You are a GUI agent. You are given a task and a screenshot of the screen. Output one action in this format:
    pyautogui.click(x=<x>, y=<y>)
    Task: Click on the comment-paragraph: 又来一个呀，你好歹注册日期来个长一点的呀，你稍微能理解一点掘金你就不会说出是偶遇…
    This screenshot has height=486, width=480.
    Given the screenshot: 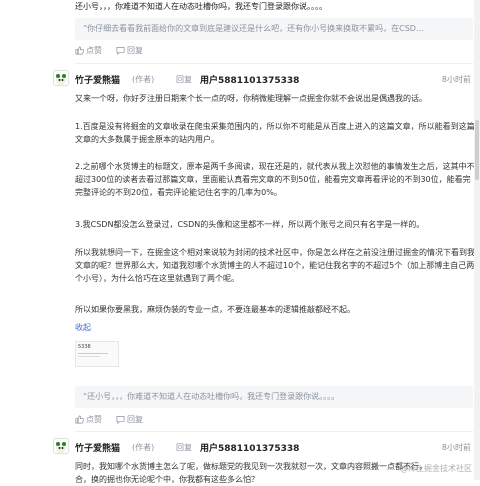 What is the action you would take?
    pyautogui.click(x=251, y=98)
    